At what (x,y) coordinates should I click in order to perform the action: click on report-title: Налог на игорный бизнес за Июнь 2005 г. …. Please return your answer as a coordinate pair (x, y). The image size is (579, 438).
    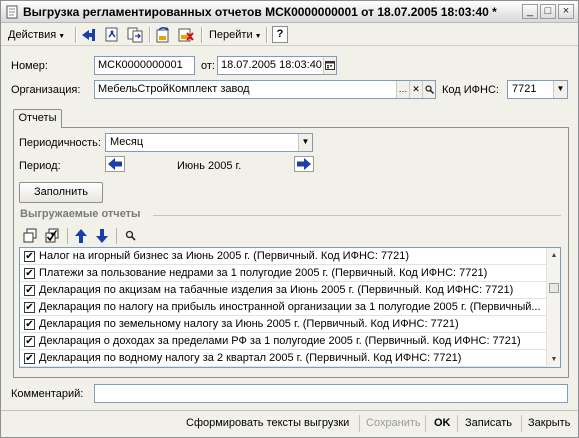
    Looking at the image, I should click on (224, 256).